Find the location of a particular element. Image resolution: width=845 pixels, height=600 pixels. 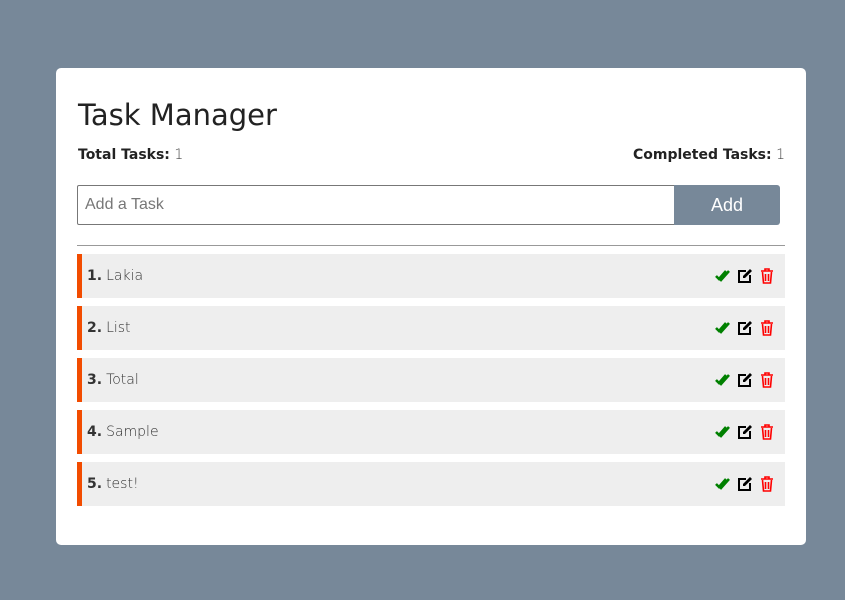

task-number: 1. is located at coordinates (95, 276).